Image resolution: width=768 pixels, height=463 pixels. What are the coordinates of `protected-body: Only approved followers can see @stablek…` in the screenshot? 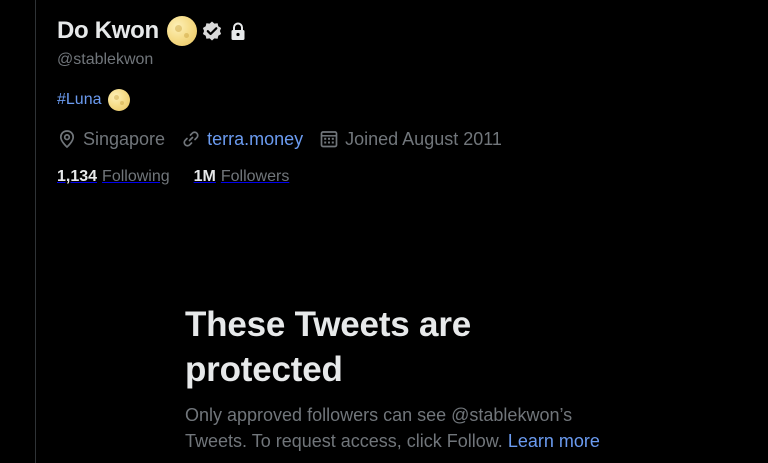 It's located at (405, 428).